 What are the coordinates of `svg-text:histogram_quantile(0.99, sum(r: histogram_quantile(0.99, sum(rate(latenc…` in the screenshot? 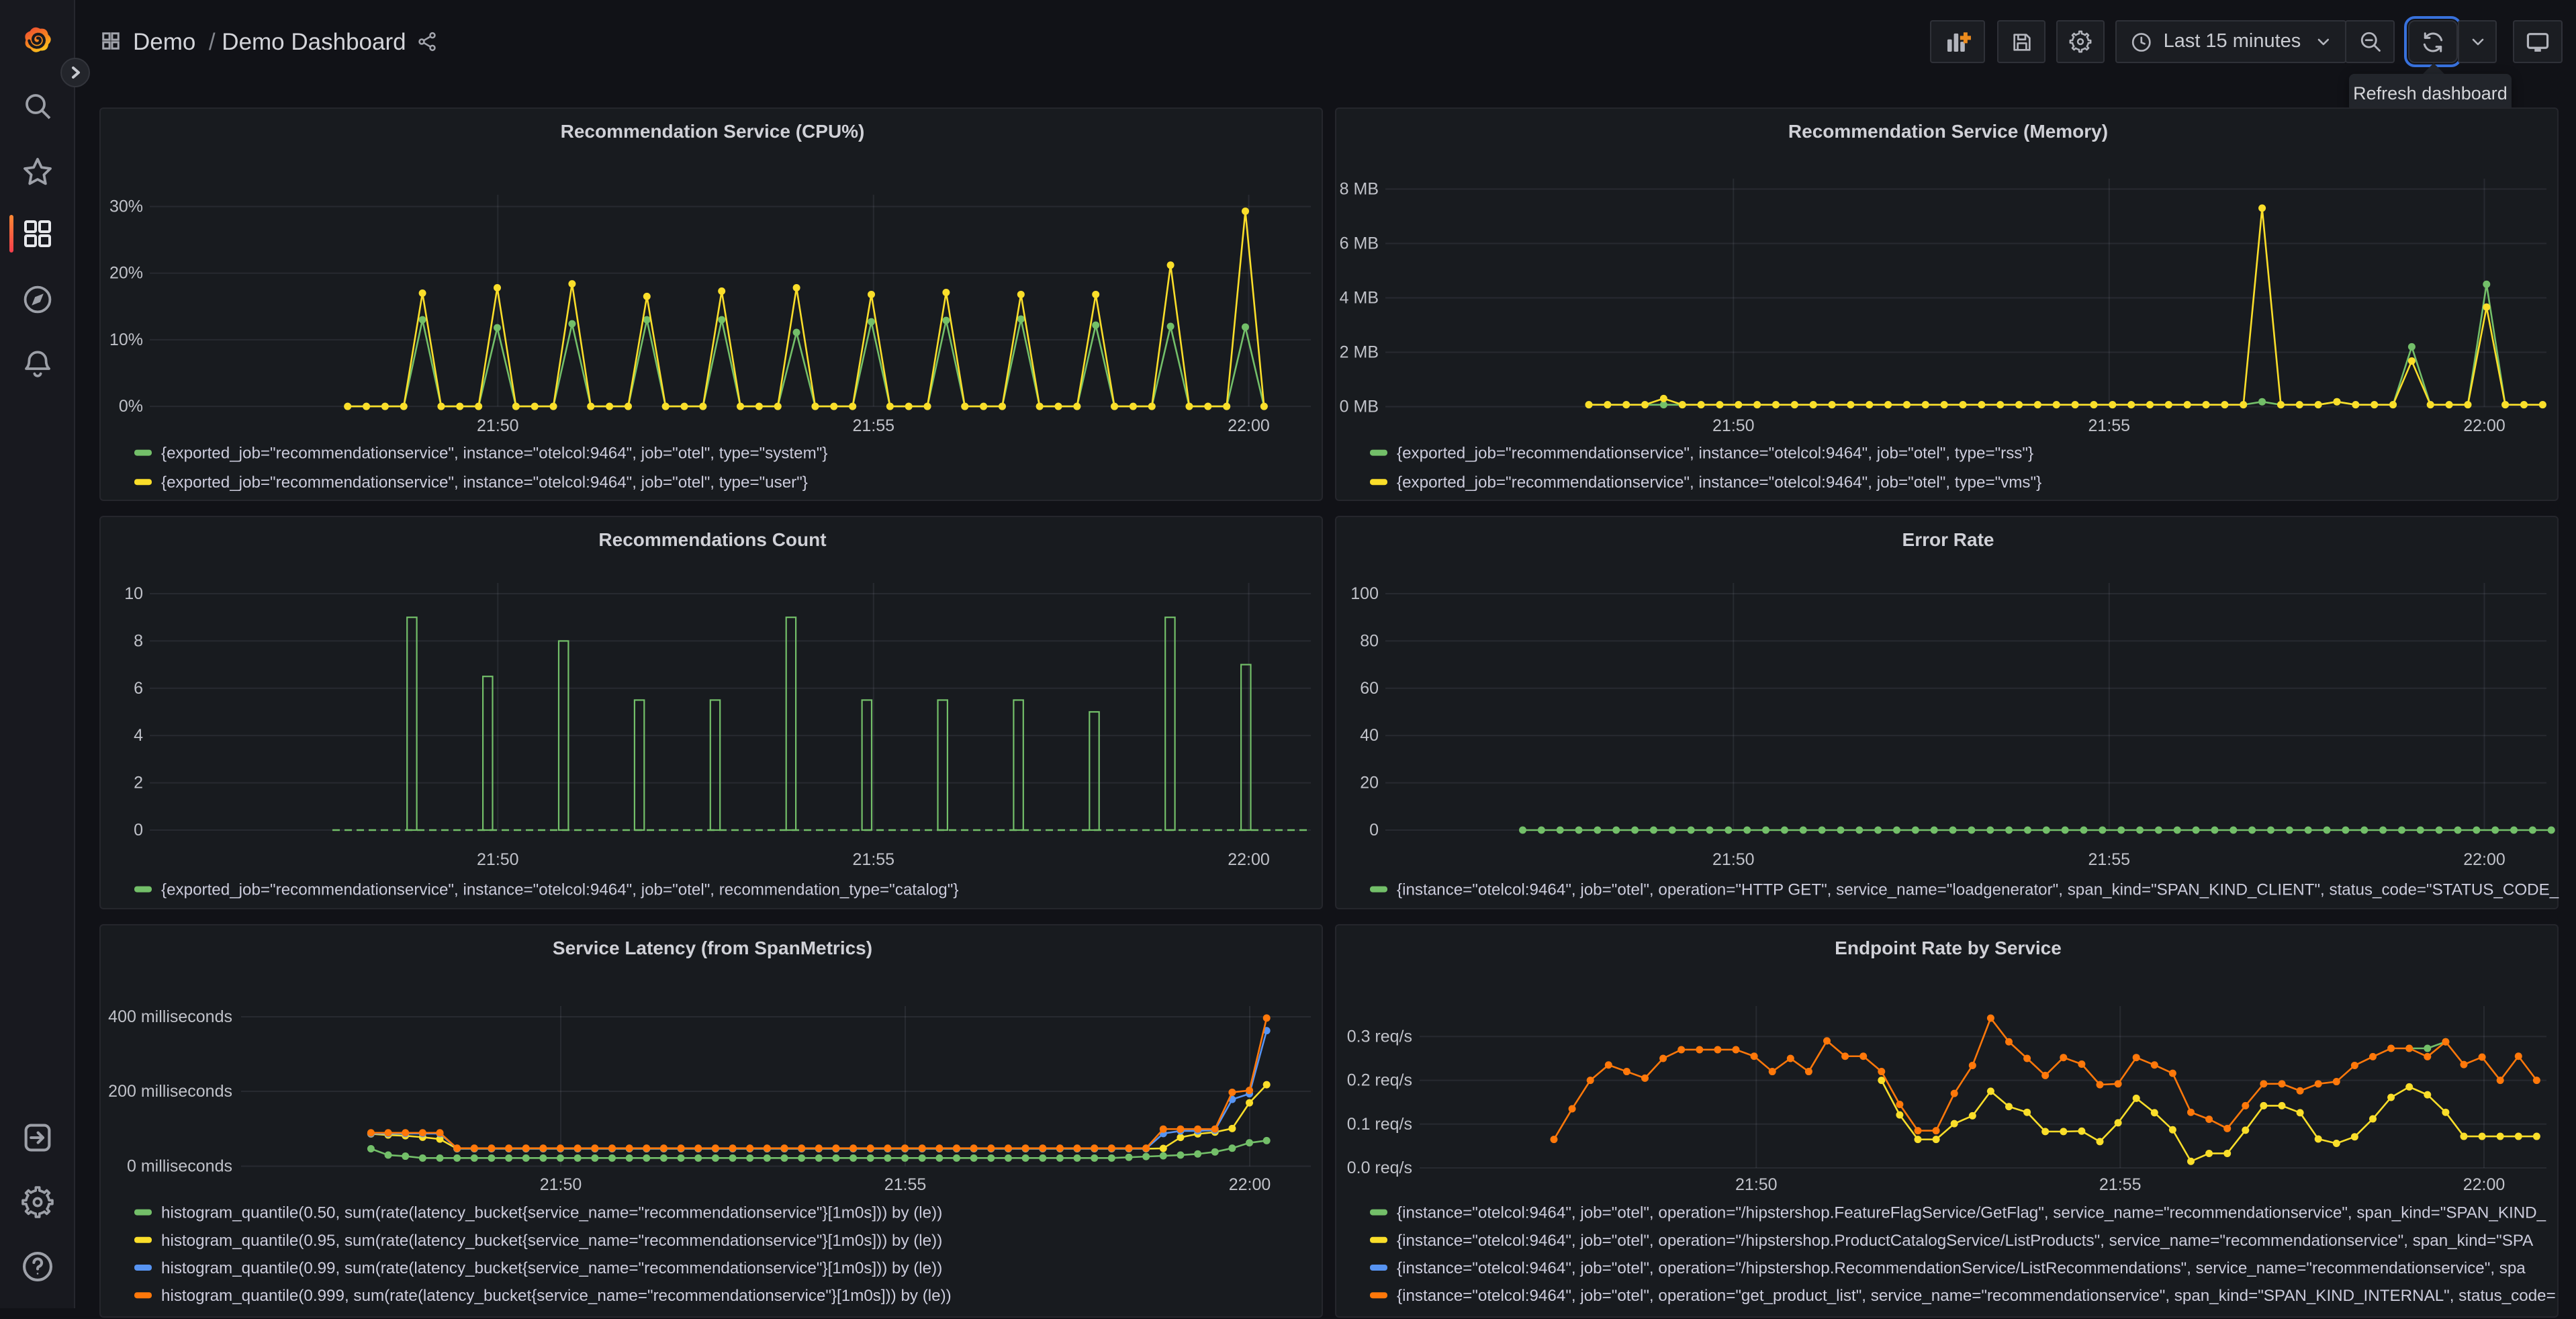 It's located at (550, 1268).